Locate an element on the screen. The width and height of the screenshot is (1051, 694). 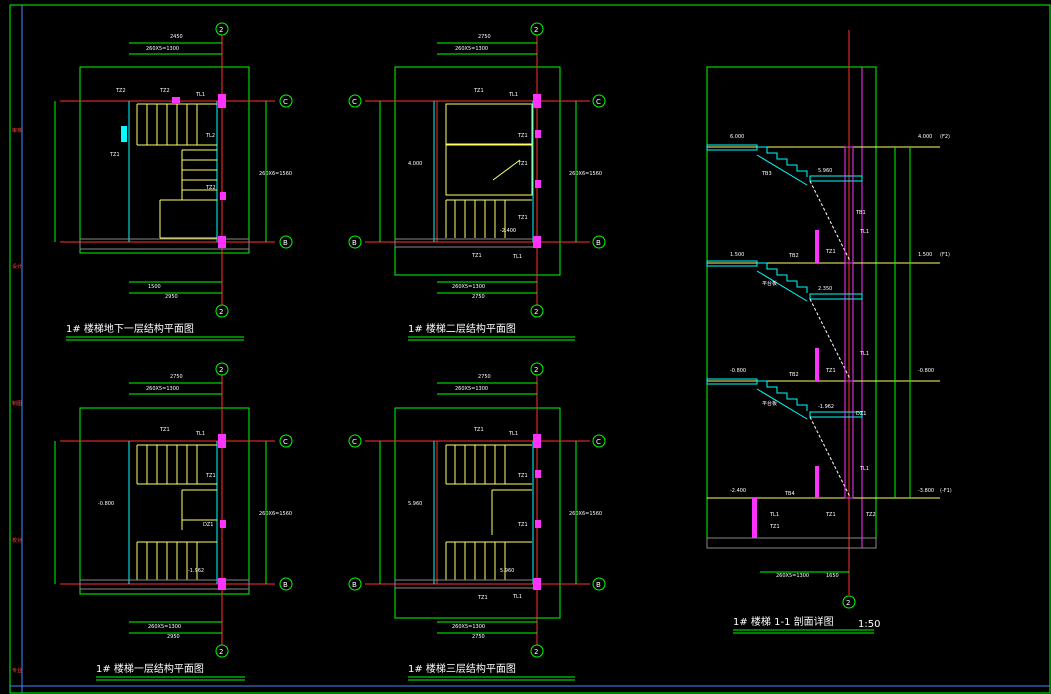
sidebar-labels: 审核 设计 制图 校对 专业 is located at coordinates (17, 400).